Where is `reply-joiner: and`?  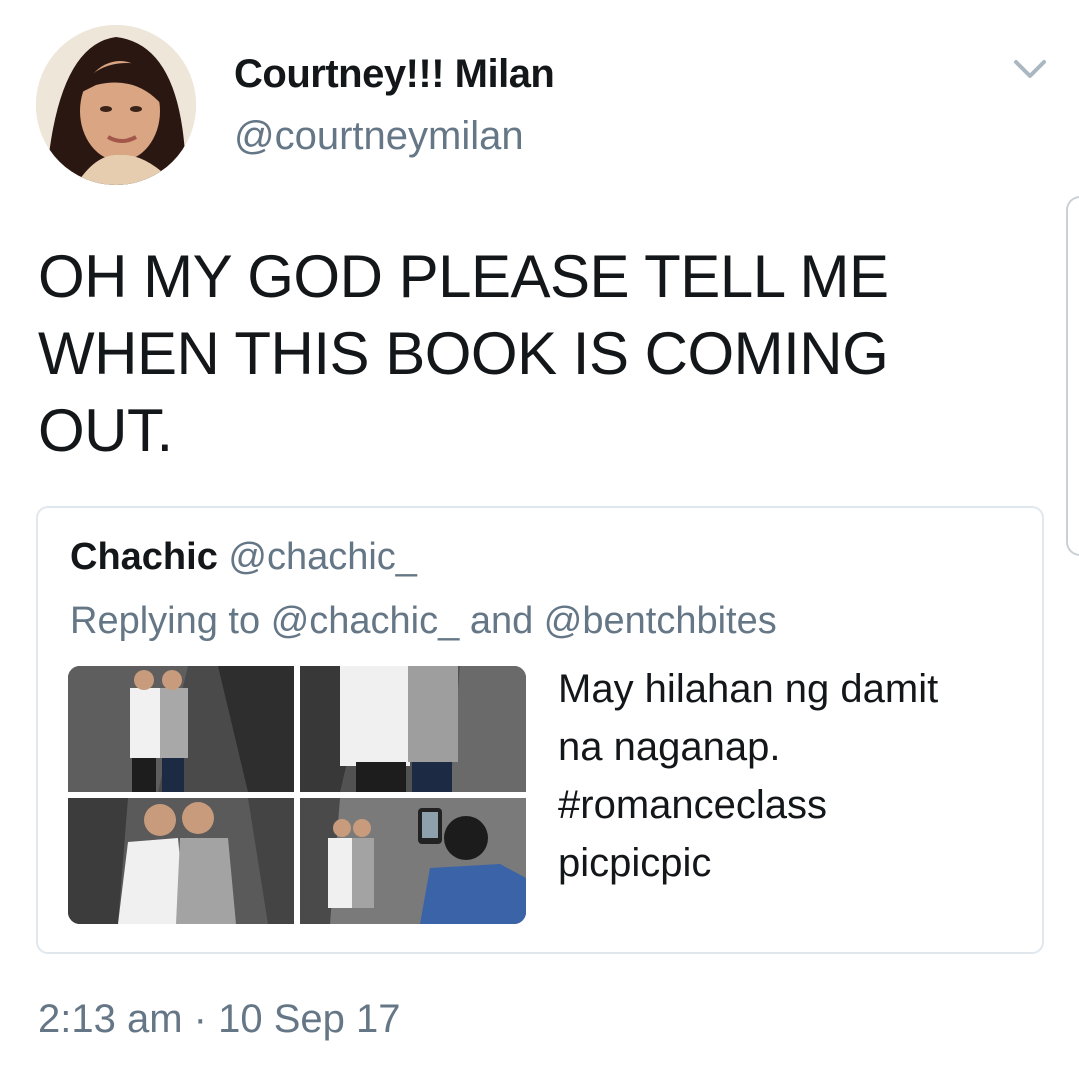
reply-joiner: and is located at coordinates (501, 621).